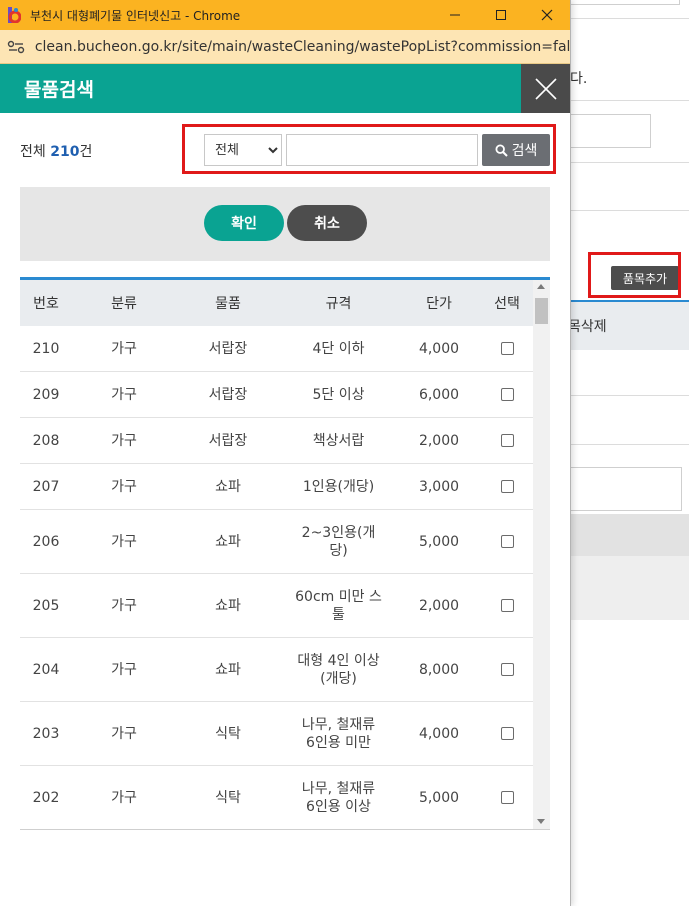 The height and width of the screenshot is (906, 689). I want to click on category-select: 전체, so click(243, 150).